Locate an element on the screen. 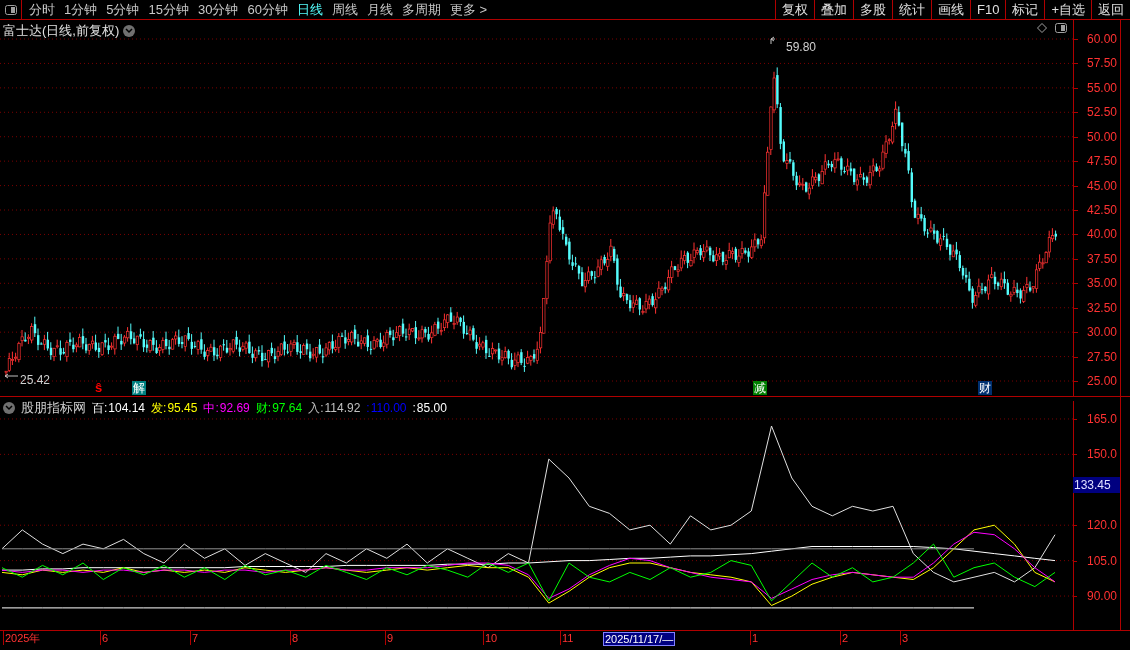  toolbar-button: +自选 is located at coordinates (1067, 9).